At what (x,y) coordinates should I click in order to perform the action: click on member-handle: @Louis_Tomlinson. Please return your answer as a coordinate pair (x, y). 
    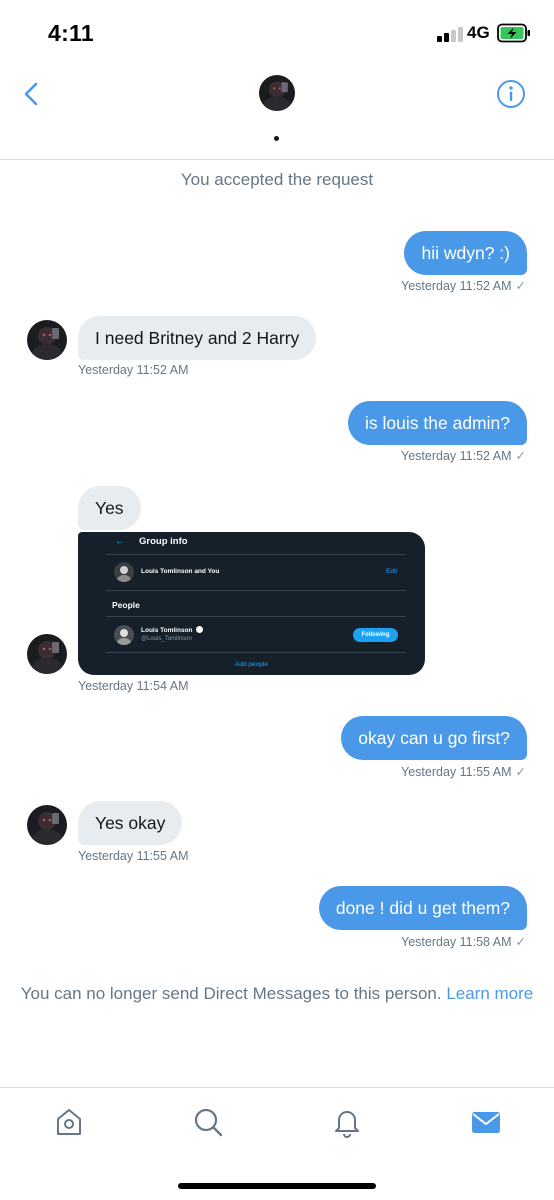
    Looking at the image, I should click on (166, 639).